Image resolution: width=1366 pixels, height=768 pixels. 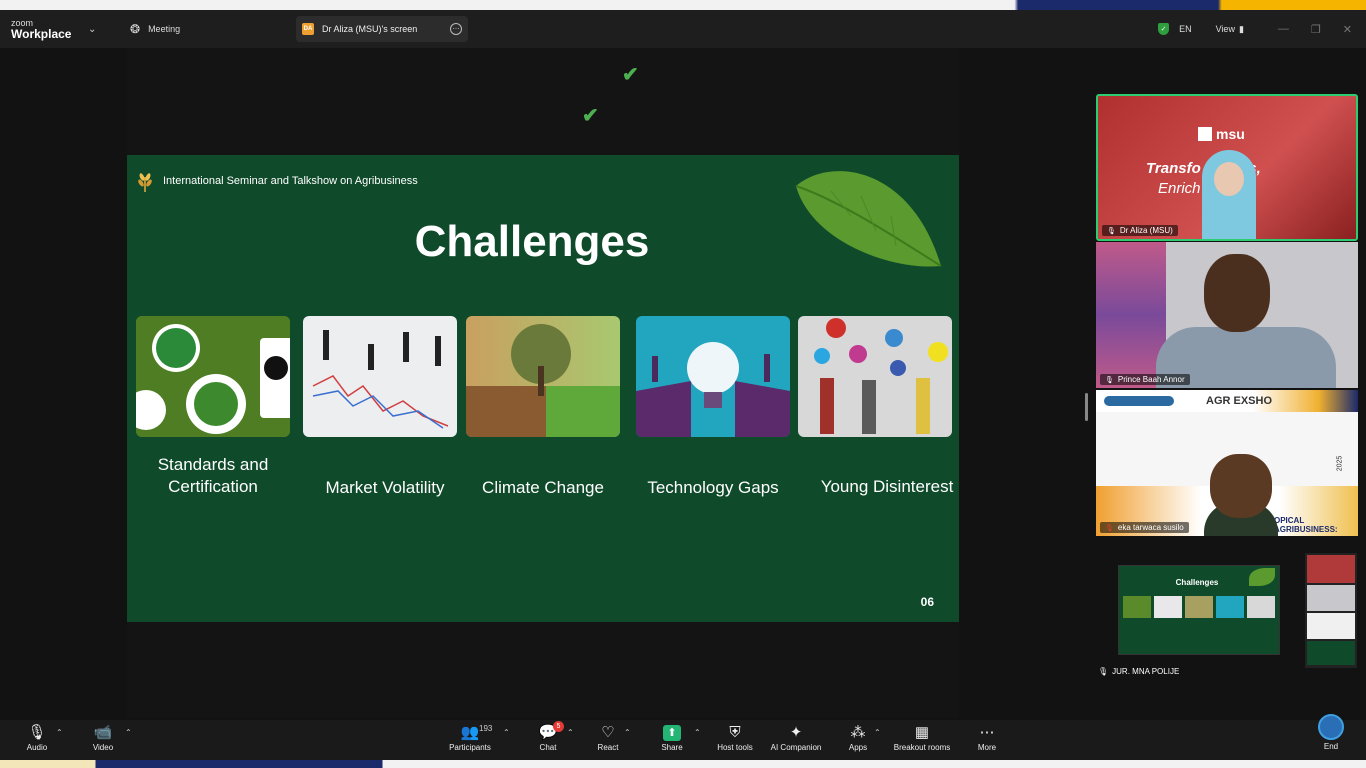 I want to click on mini-video-strip, so click(x=1331, y=610).